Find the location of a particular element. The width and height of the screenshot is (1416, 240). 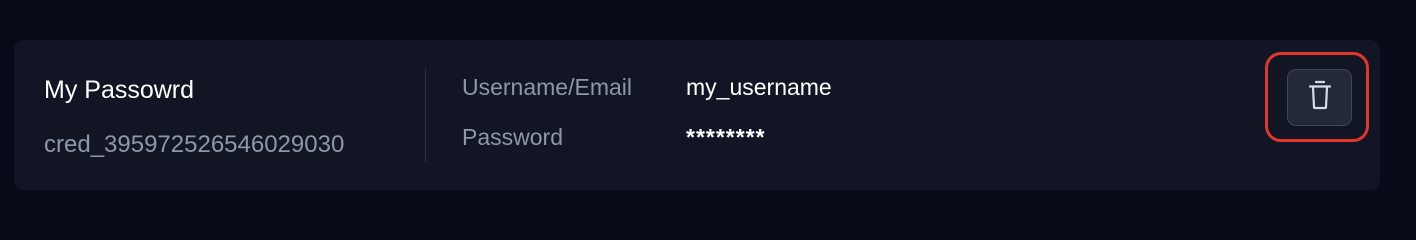

delete-credential-button is located at coordinates (1319, 97).